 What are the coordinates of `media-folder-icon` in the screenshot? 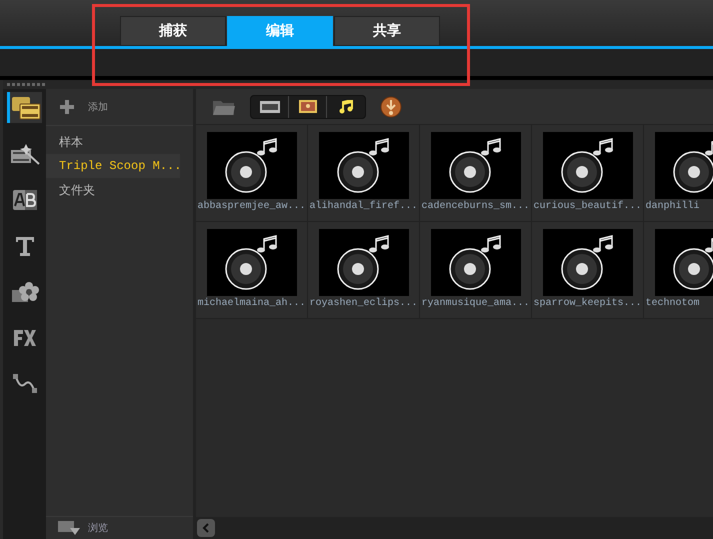 It's located at (26, 107).